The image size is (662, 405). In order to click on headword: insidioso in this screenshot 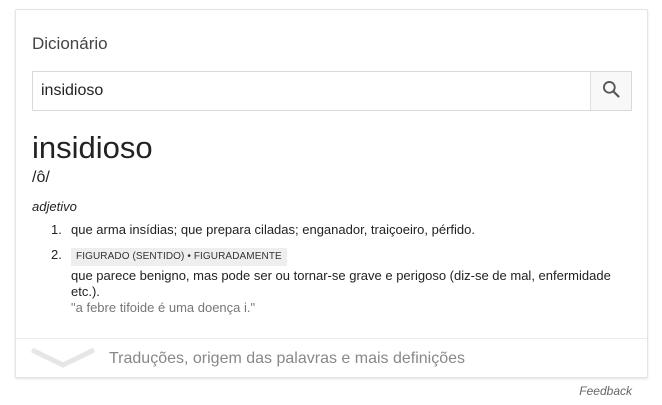, I will do `click(92, 147)`.